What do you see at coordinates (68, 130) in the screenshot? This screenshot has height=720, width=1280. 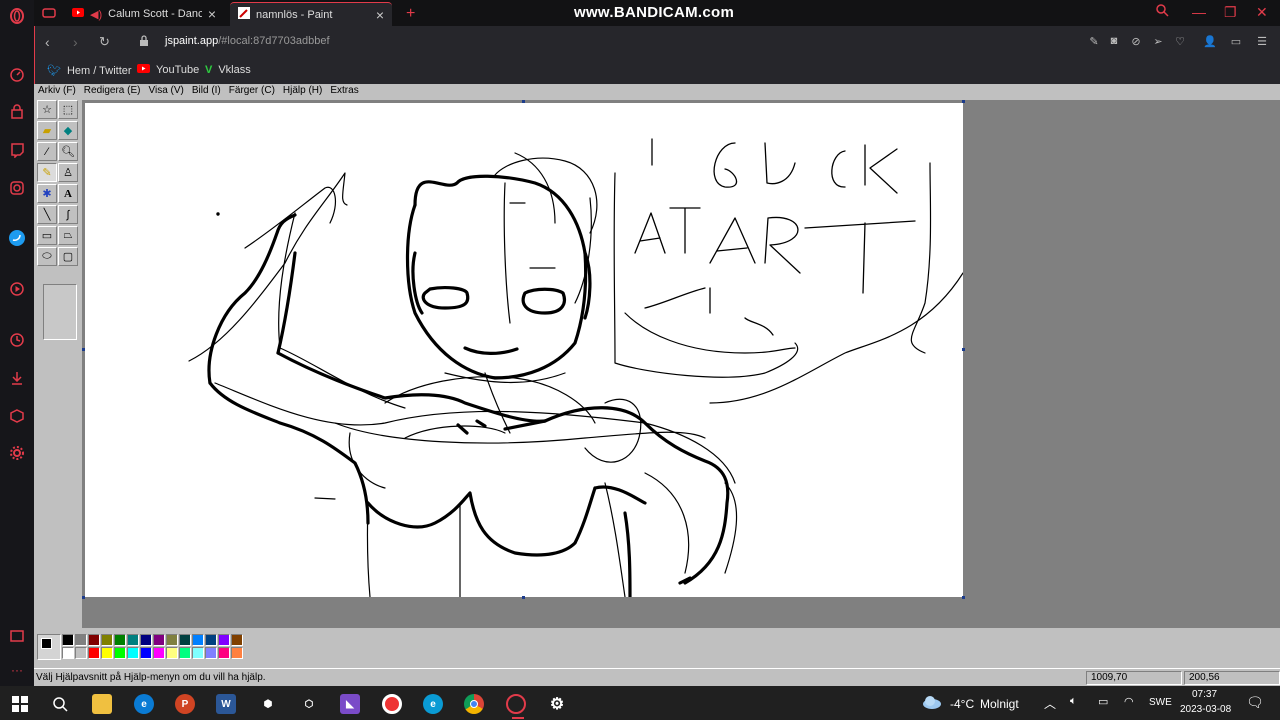 I see `fill-tool: ◆` at bounding box center [68, 130].